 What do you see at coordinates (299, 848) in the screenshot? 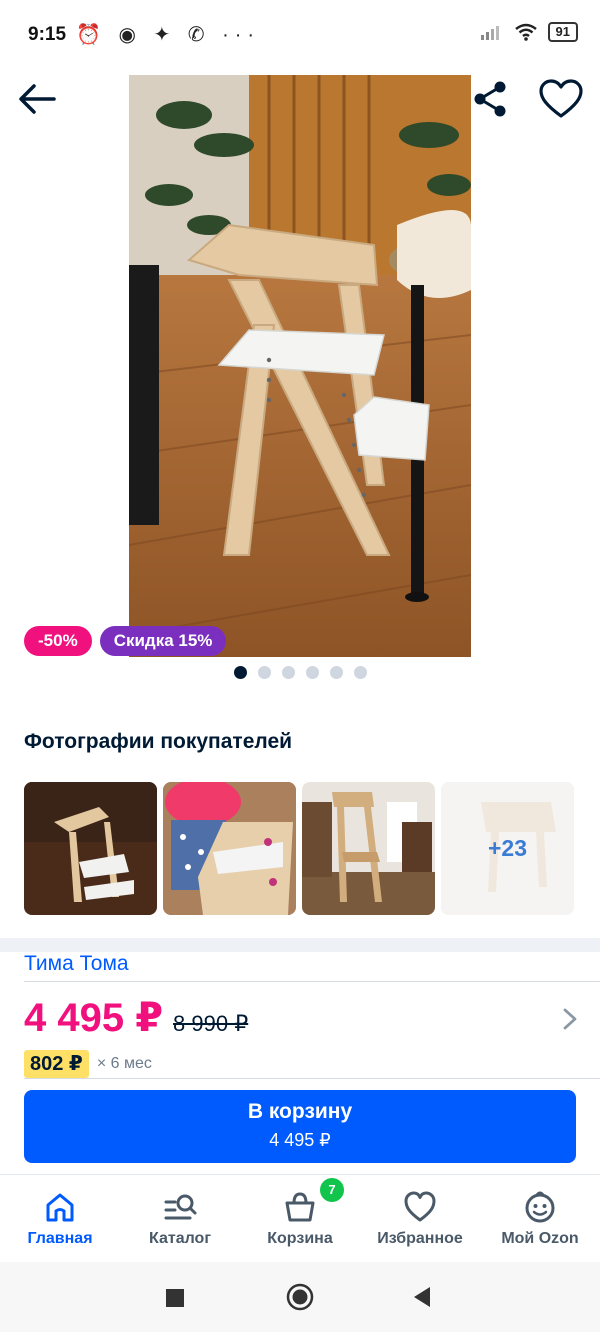
I see `buyer-photos-strip: +23` at bounding box center [299, 848].